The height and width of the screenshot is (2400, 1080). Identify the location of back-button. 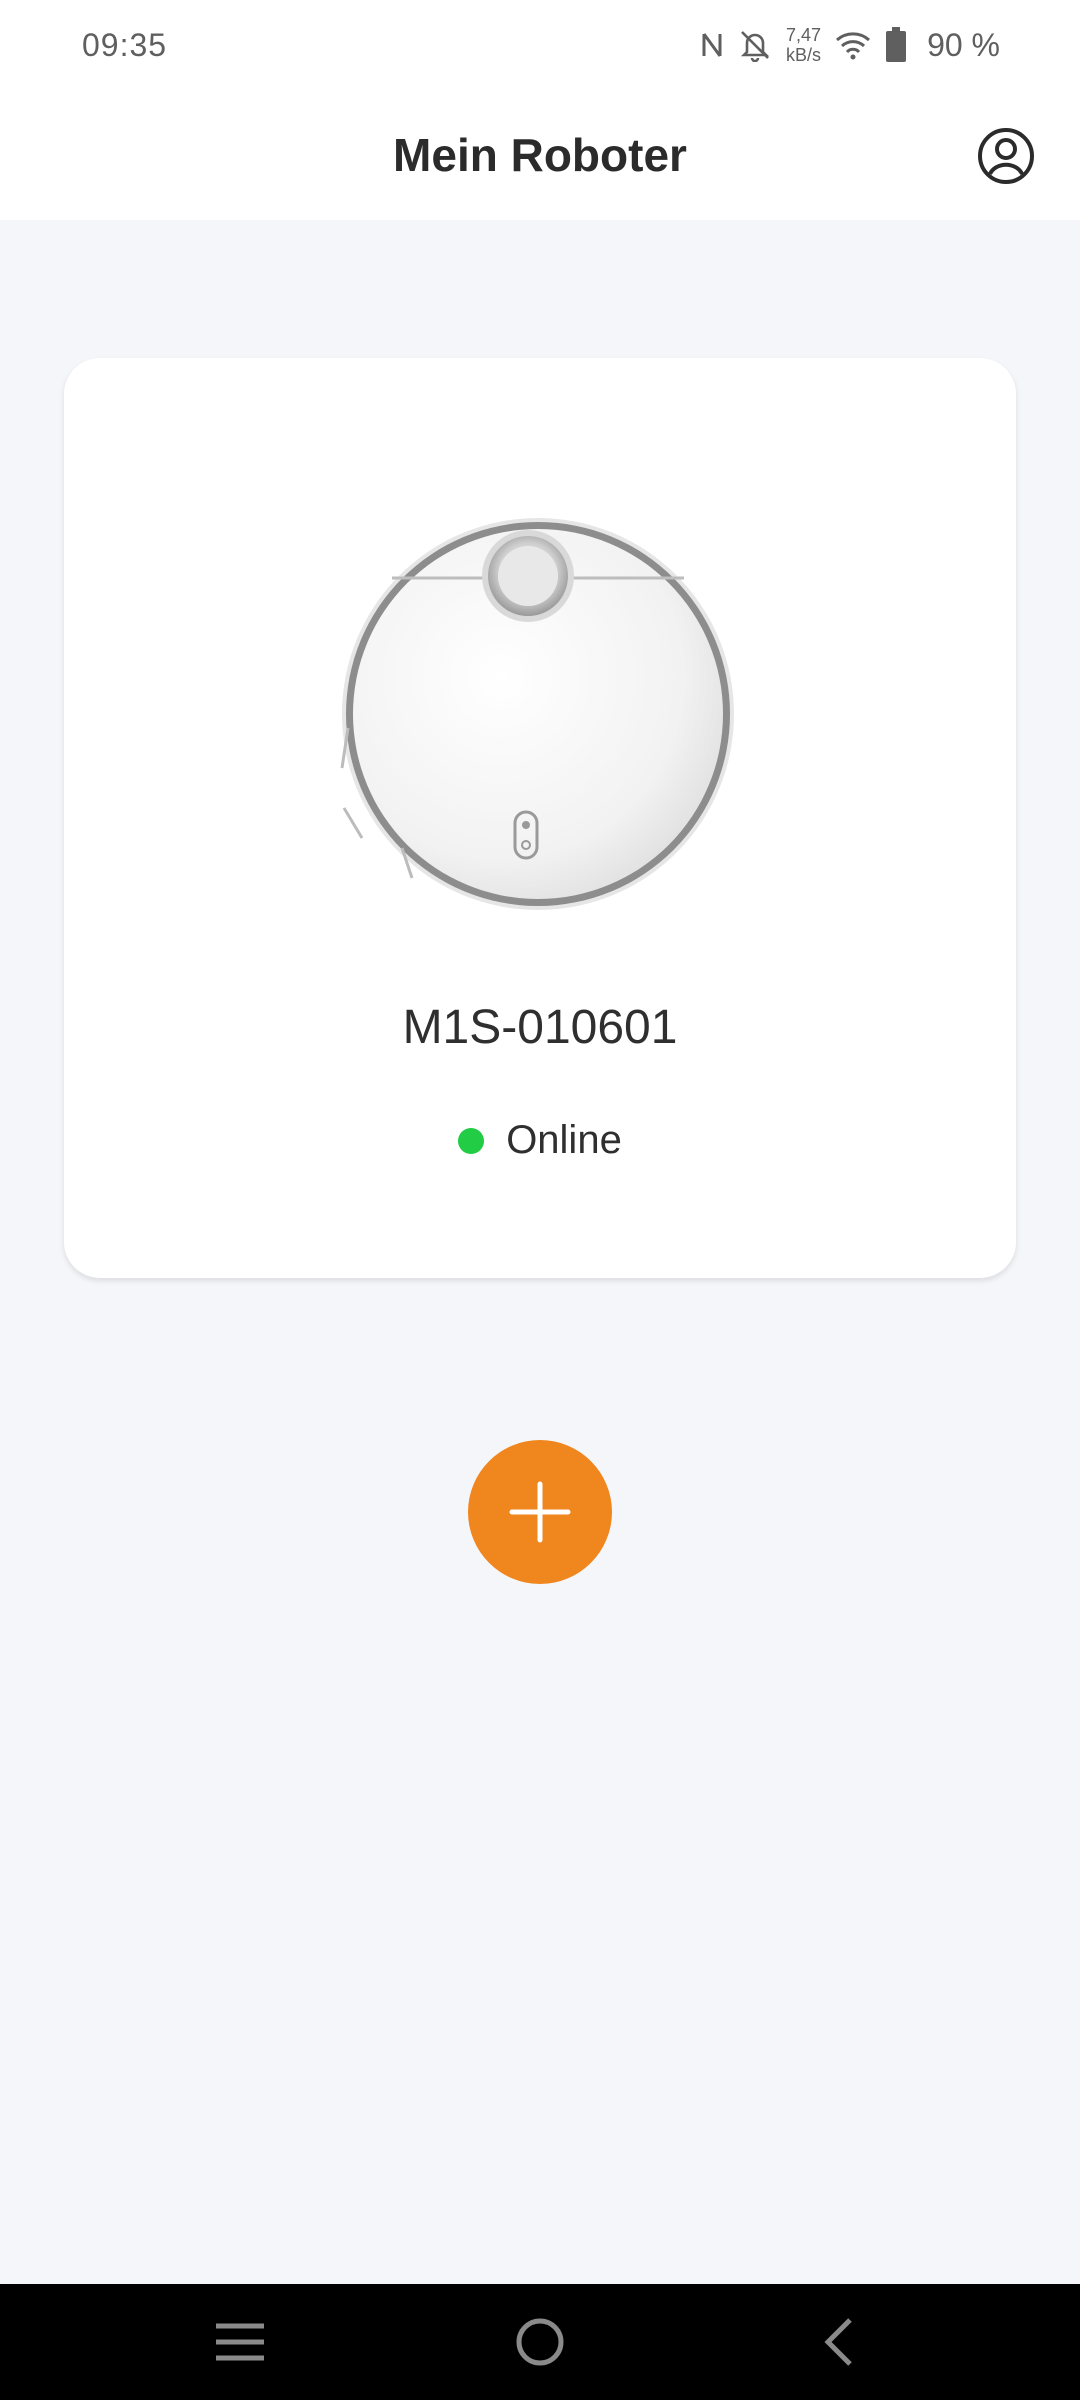
(840, 2342).